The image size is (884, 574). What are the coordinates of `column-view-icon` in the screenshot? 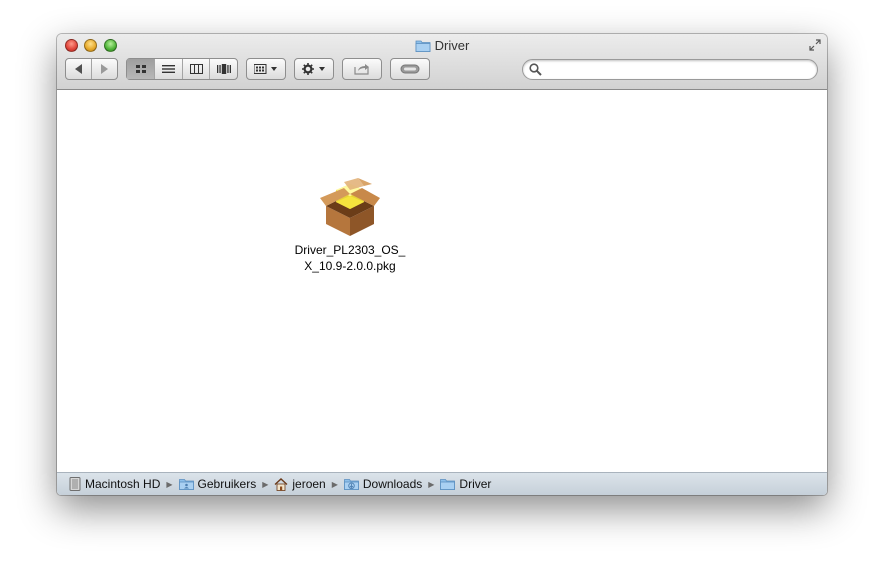 It's located at (196, 69).